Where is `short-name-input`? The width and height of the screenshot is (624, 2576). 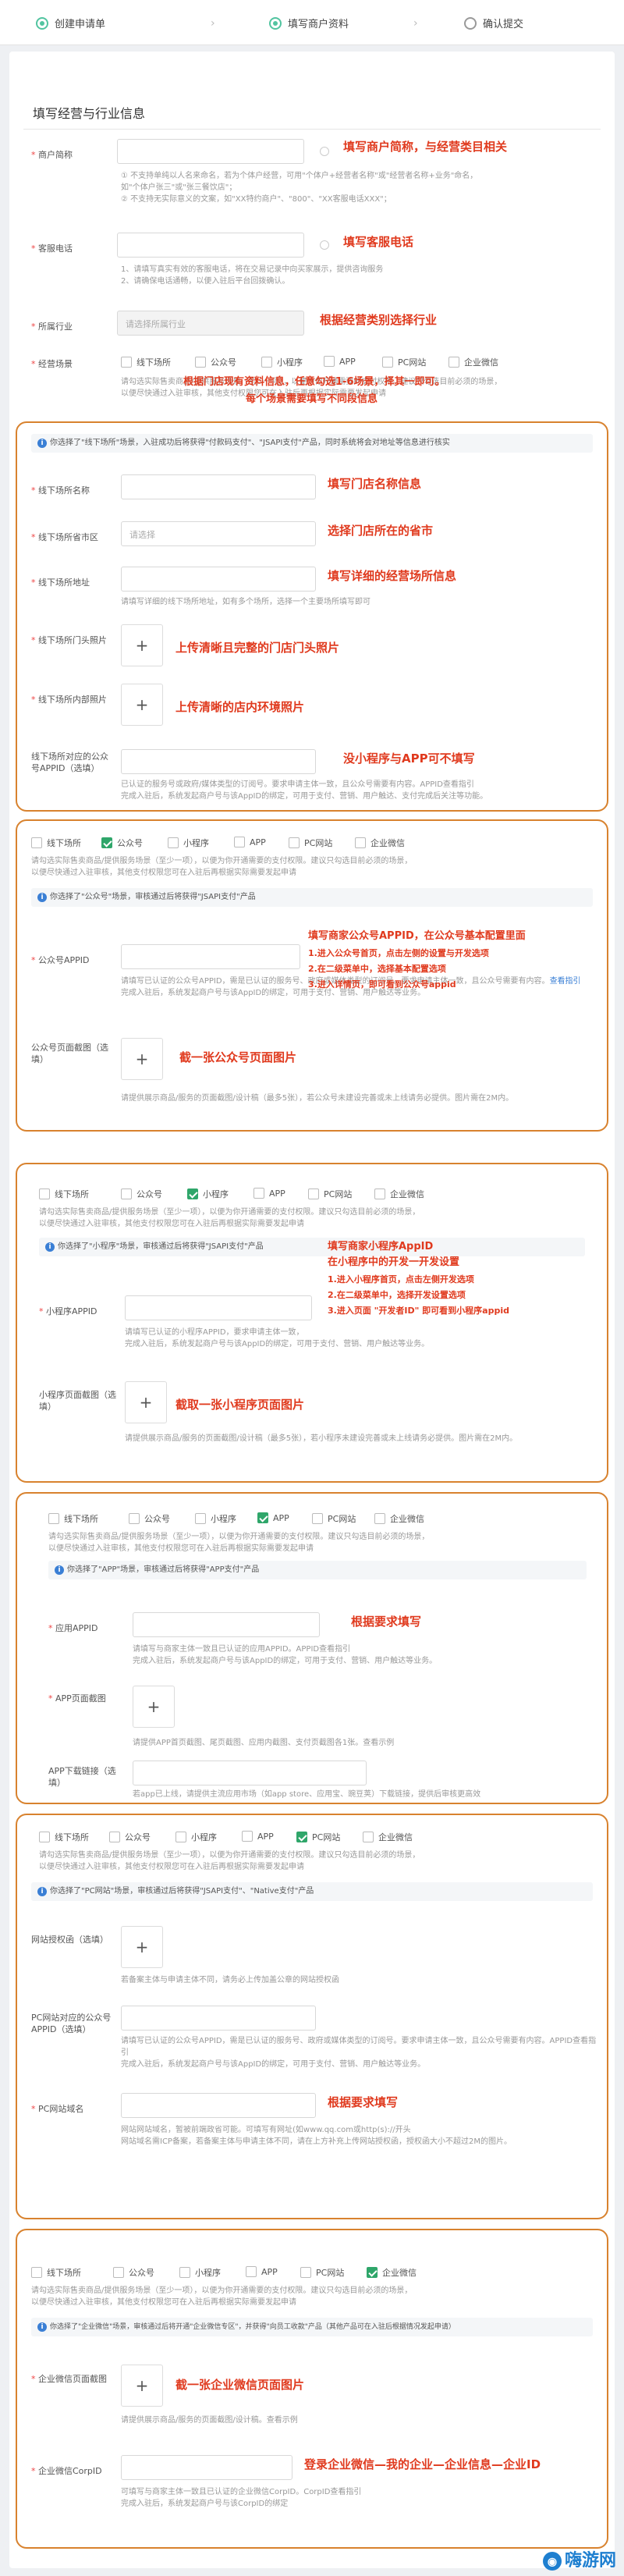
short-name-input is located at coordinates (211, 152).